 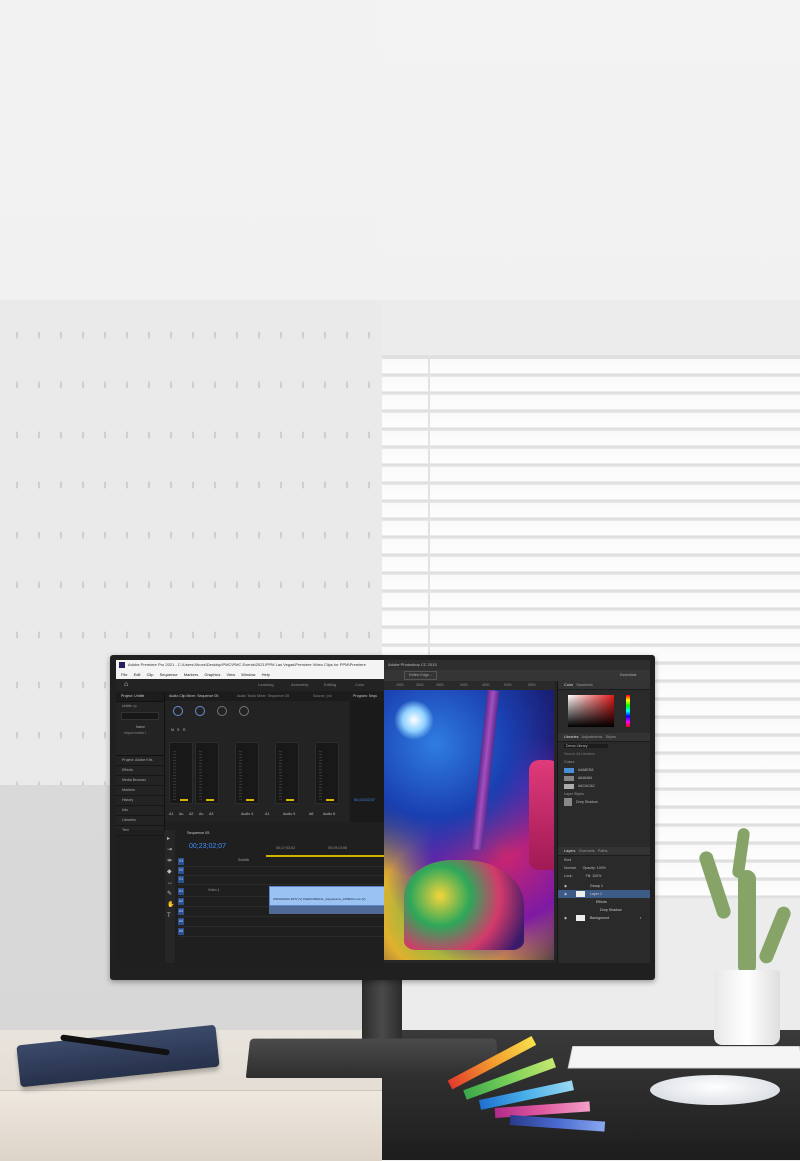 What do you see at coordinates (140, 771) in the screenshot?
I see `panel-effects: Effects` at bounding box center [140, 771].